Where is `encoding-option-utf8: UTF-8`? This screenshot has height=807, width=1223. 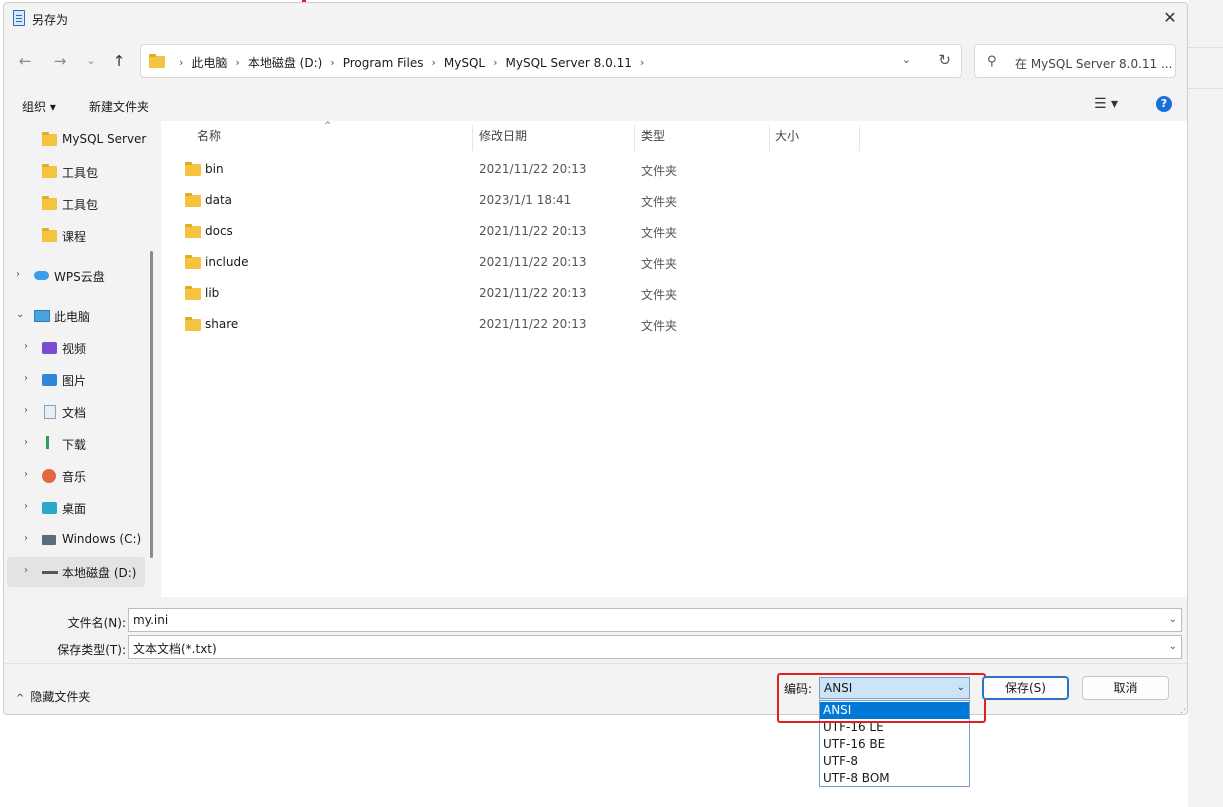 encoding-option-utf8: UTF-8 is located at coordinates (894, 761).